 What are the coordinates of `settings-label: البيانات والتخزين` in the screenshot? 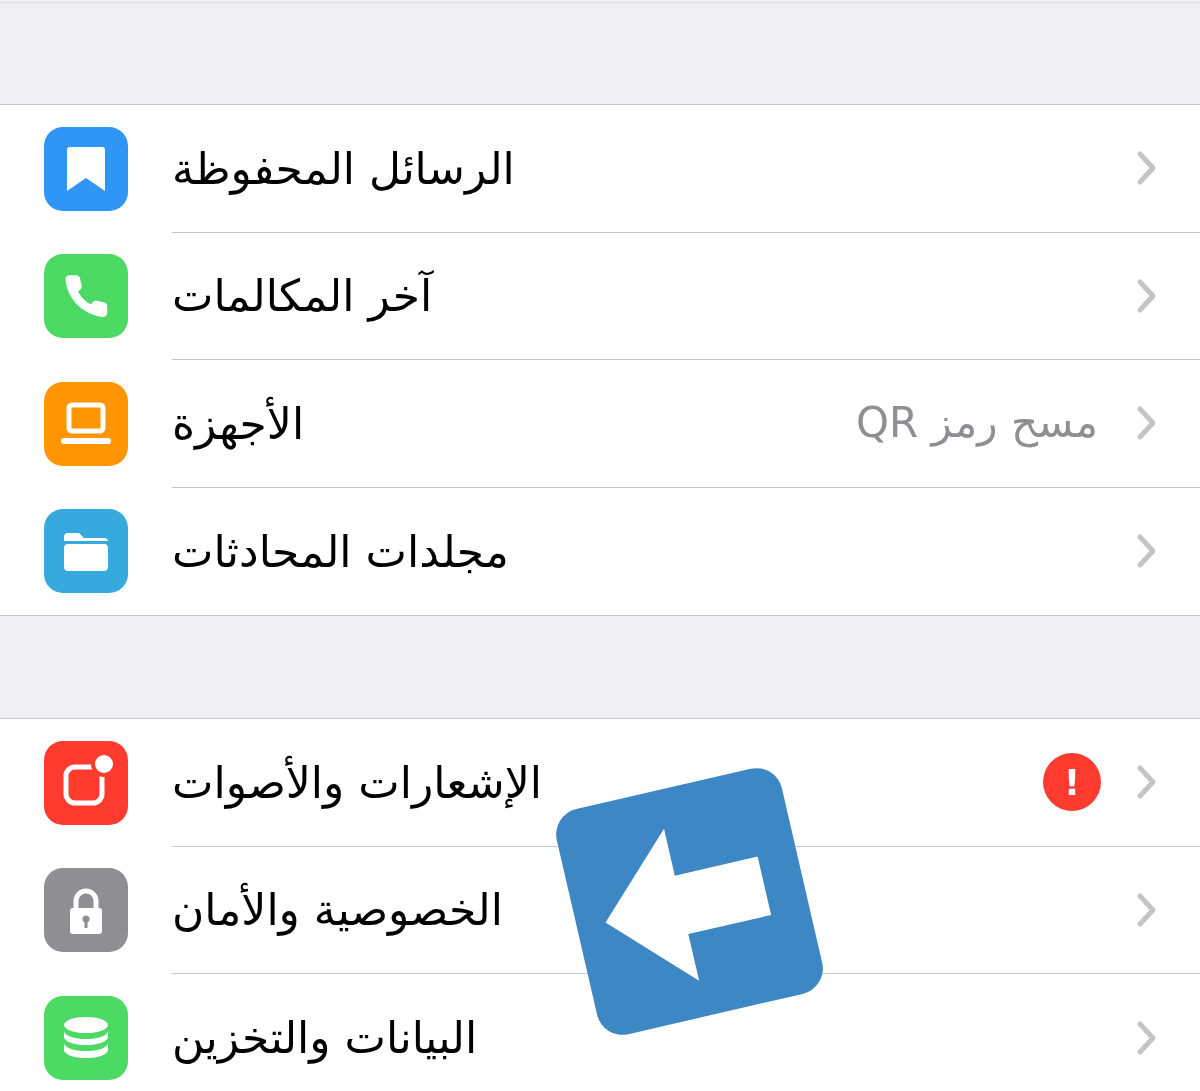 It's located at (325, 1038).